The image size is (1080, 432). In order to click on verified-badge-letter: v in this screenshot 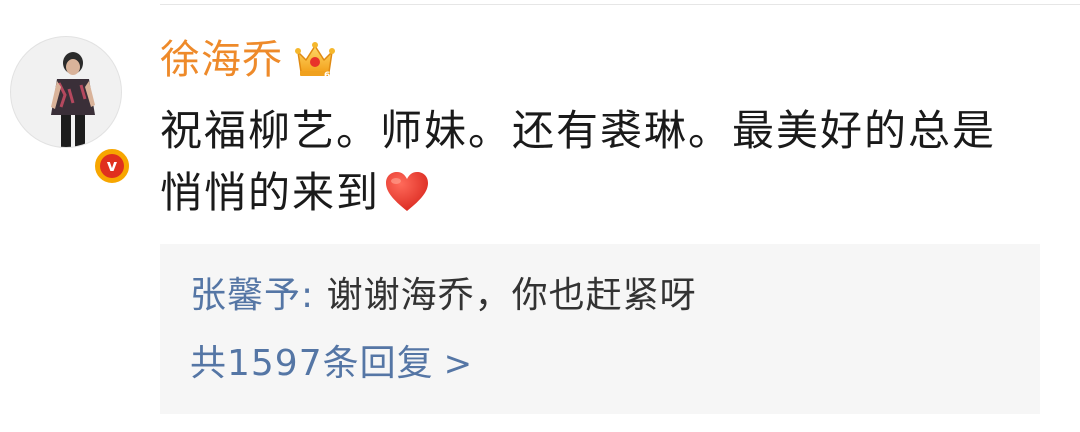, I will do `click(112, 166)`.